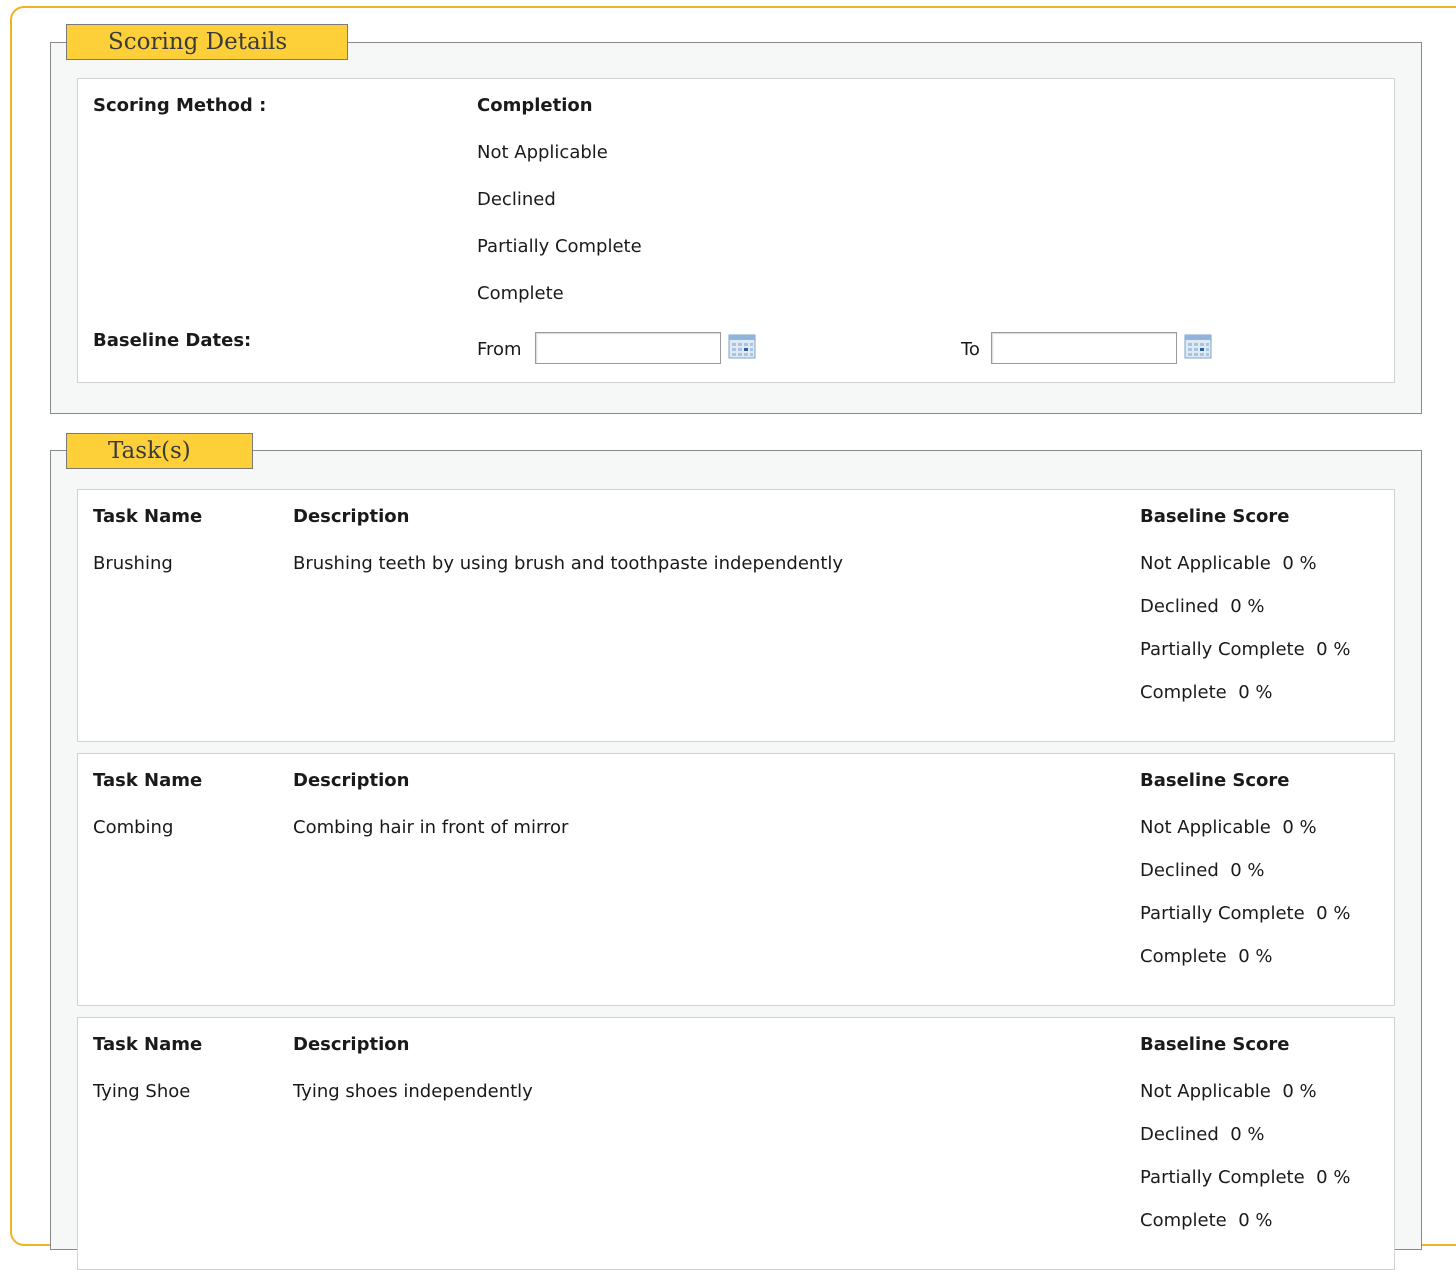  Describe the element at coordinates (970, 349) in the screenshot. I see `to-label: To` at that location.